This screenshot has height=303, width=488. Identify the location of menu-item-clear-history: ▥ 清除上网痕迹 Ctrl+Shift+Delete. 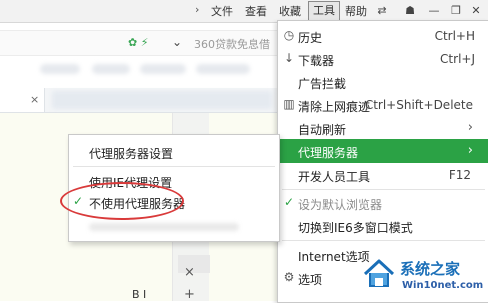
(383, 105).